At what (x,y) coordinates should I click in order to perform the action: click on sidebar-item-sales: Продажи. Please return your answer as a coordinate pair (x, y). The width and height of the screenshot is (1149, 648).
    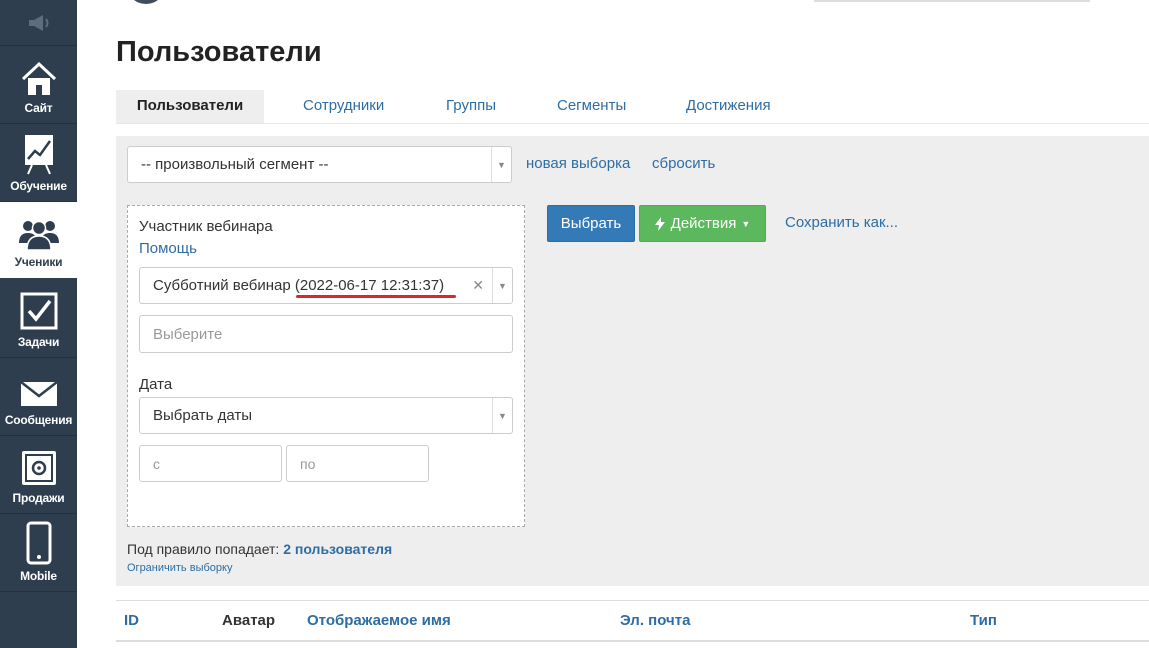
    Looking at the image, I should click on (38, 475).